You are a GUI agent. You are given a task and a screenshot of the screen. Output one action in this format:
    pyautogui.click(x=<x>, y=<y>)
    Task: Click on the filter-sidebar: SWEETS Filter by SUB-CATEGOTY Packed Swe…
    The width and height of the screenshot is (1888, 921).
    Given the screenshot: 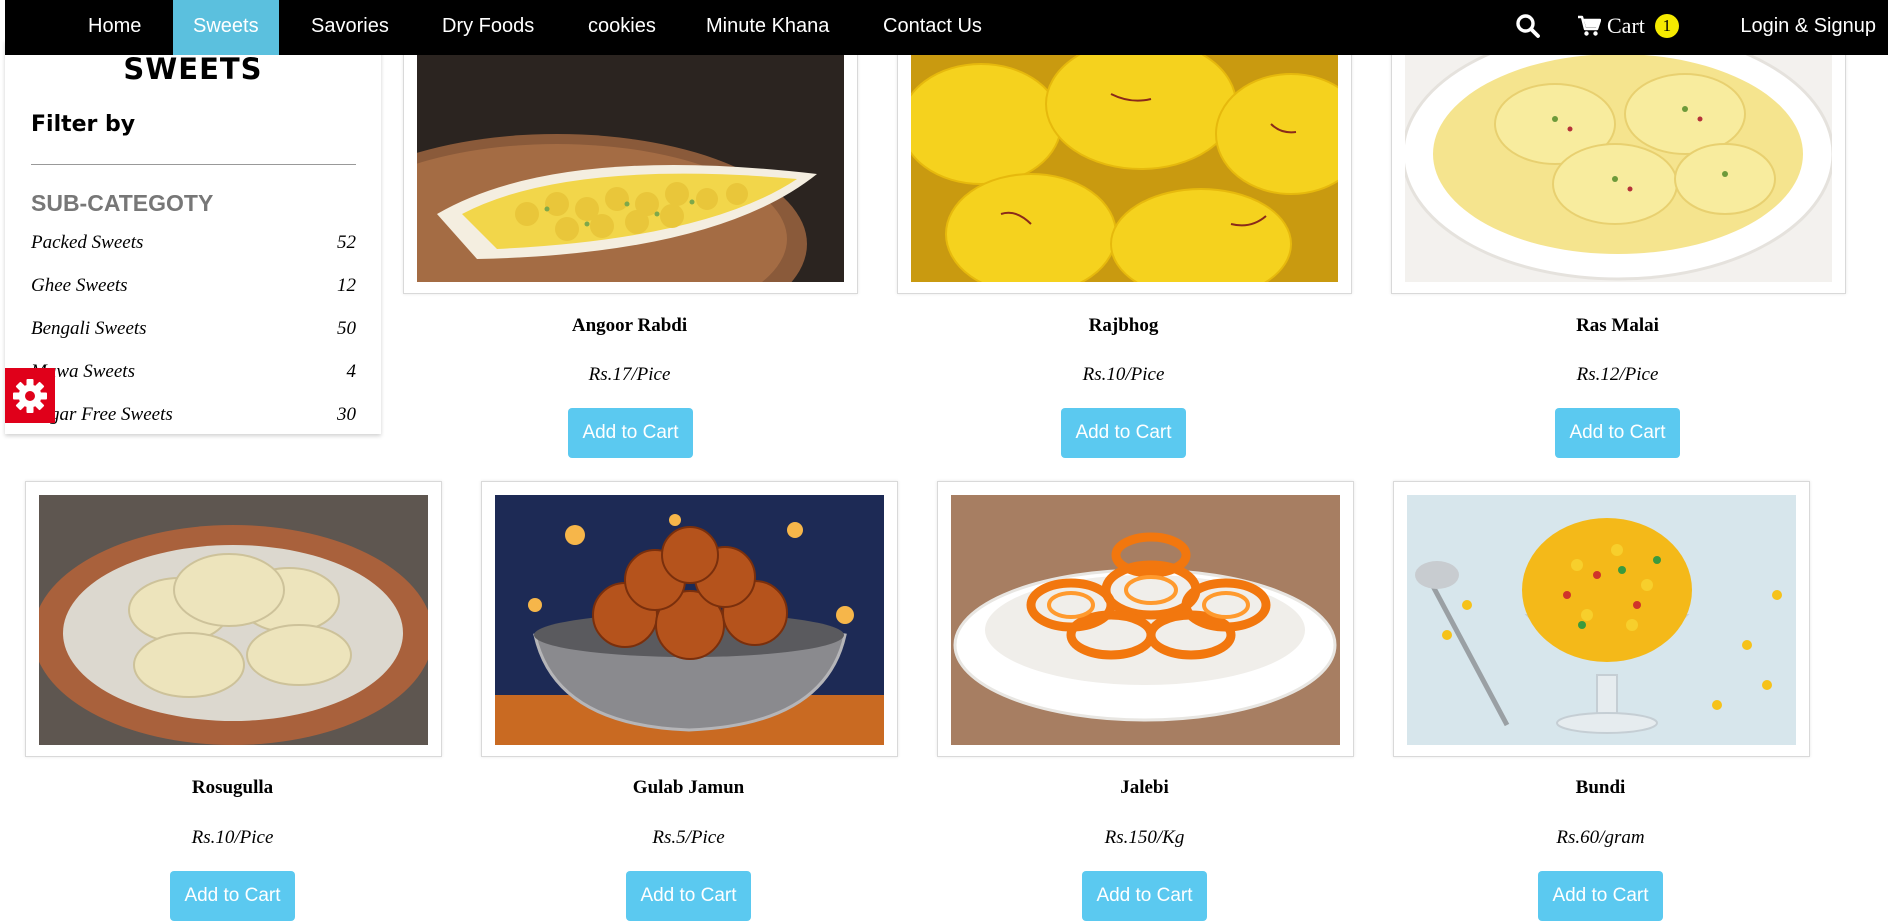 What is the action you would take?
    pyautogui.click(x=193, y=237)
    